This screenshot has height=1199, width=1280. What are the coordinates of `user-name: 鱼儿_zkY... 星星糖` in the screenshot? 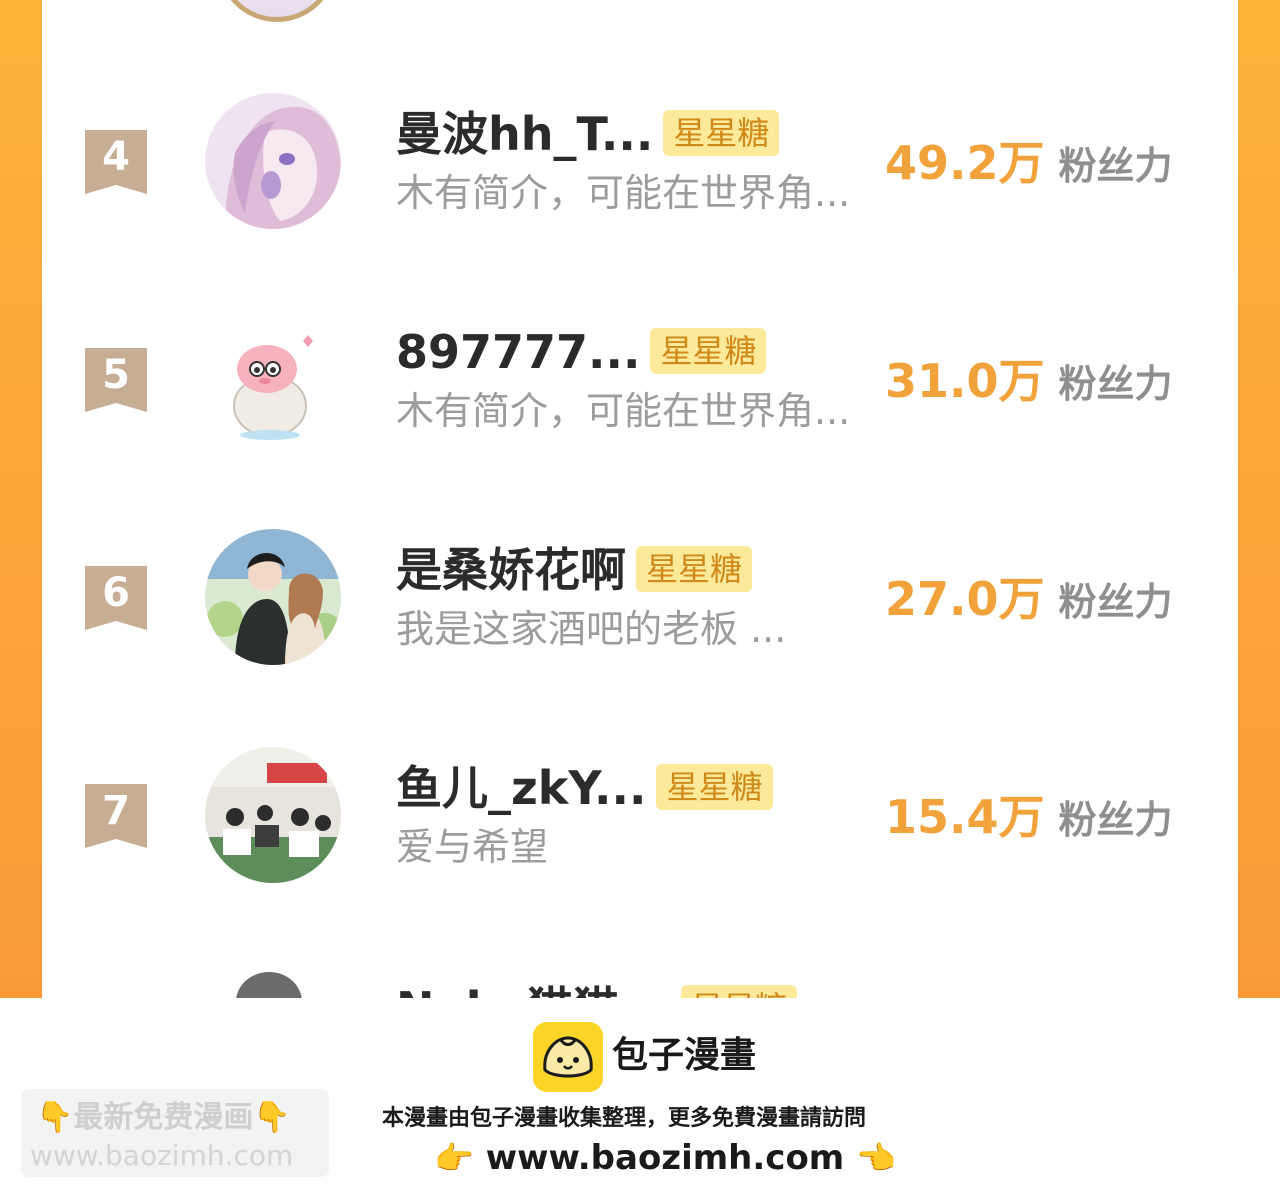 It's located at (584, 788).